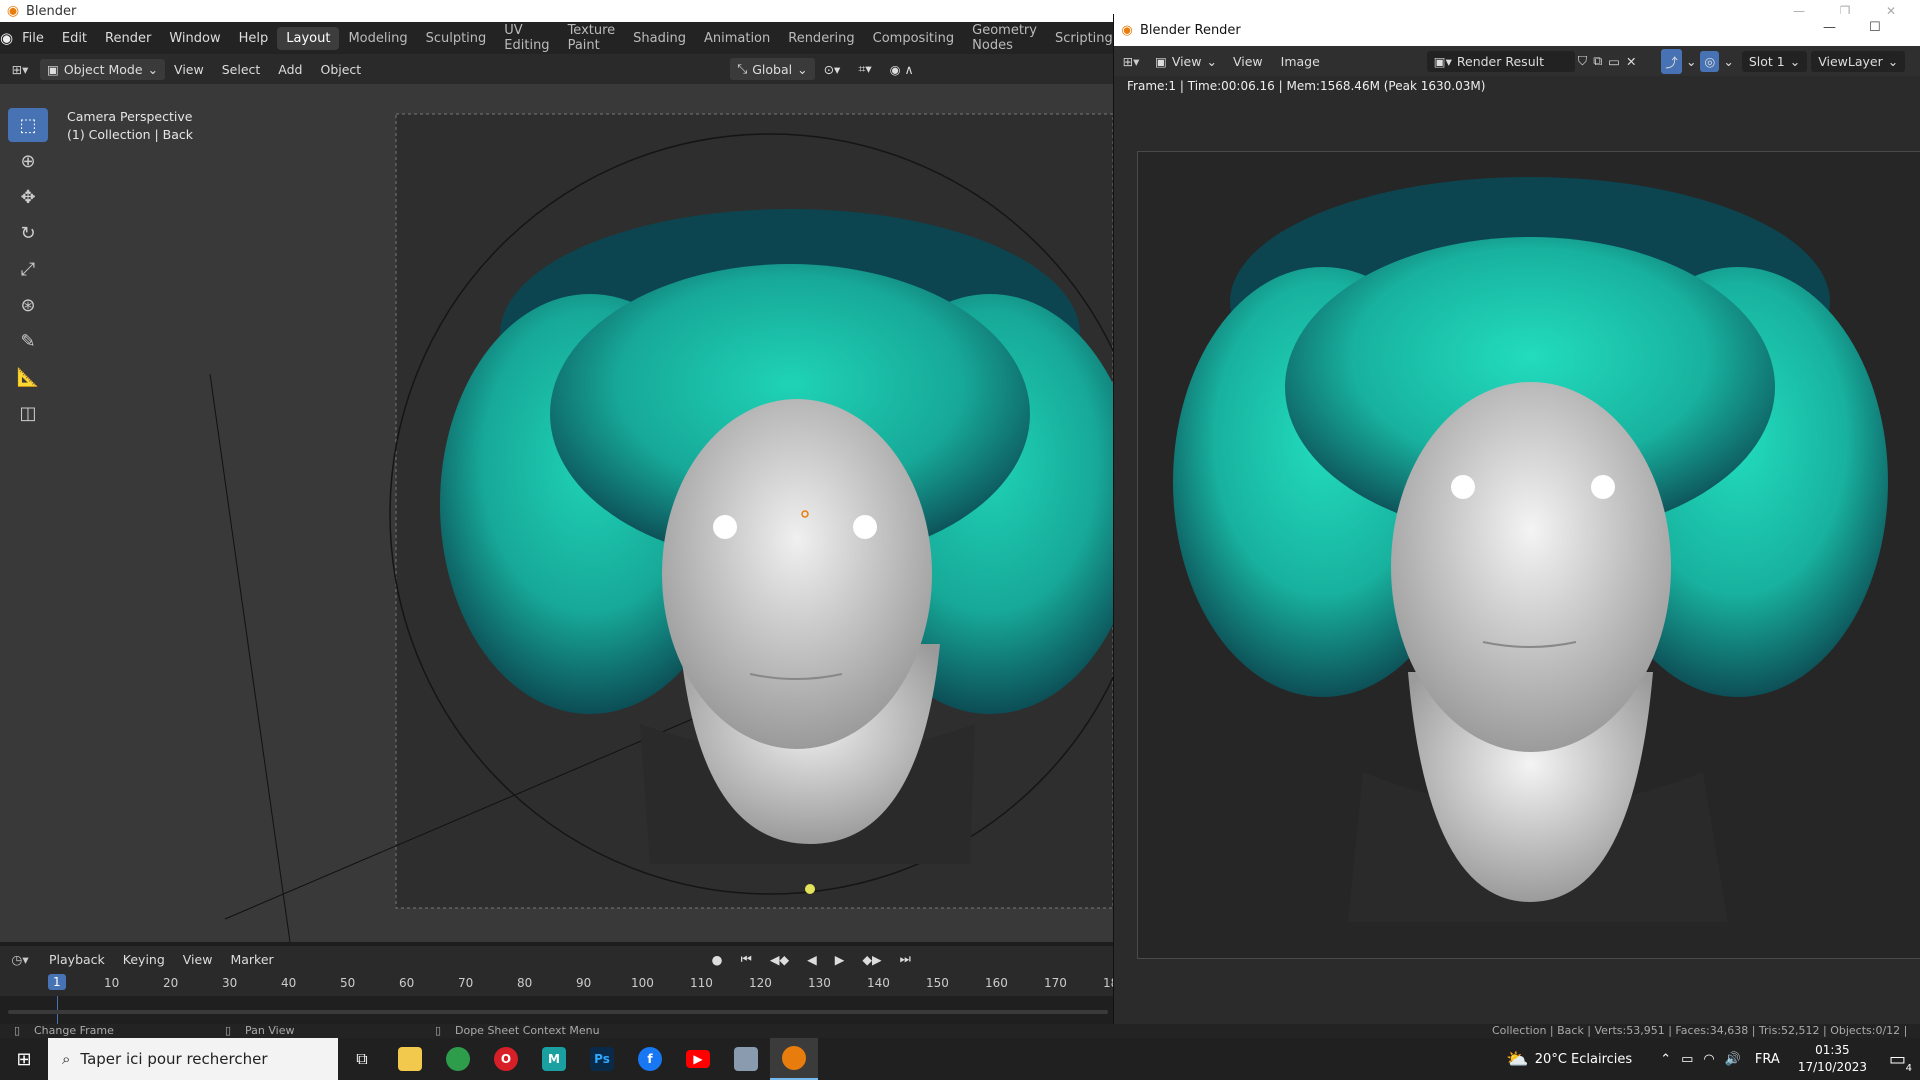 This screenshot has width=1920, height=1080. I want to click on folder-icon: ▭, so click(1614, 61).